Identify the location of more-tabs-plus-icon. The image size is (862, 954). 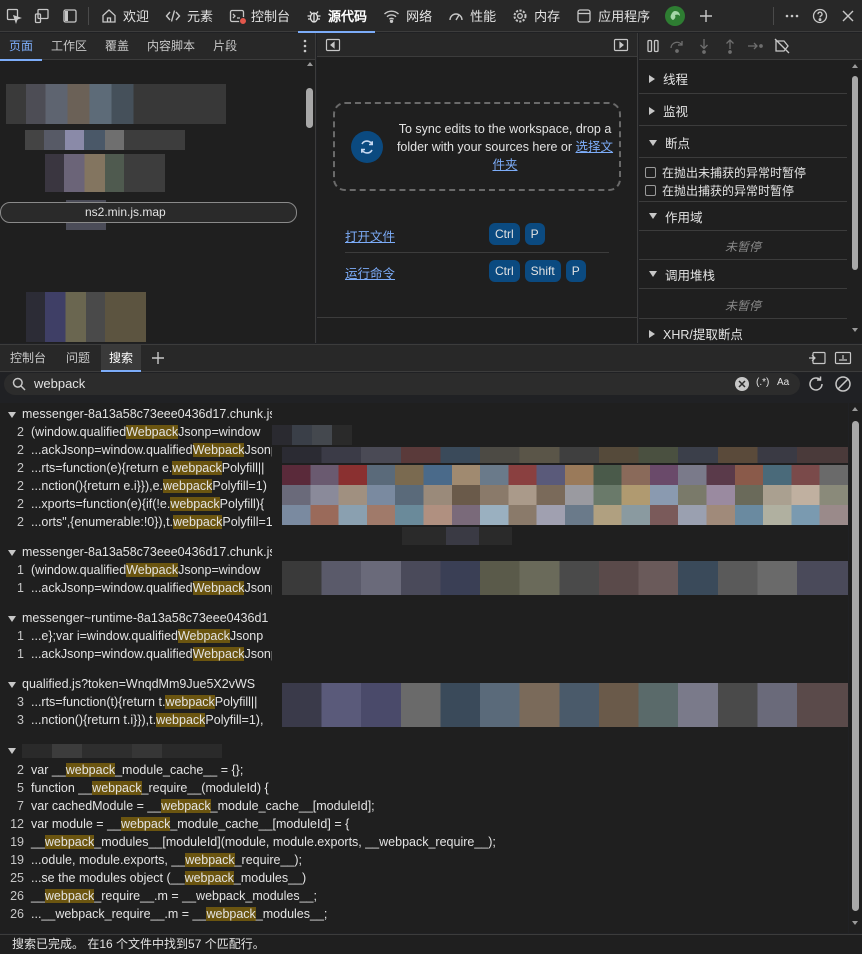
(706, 16).